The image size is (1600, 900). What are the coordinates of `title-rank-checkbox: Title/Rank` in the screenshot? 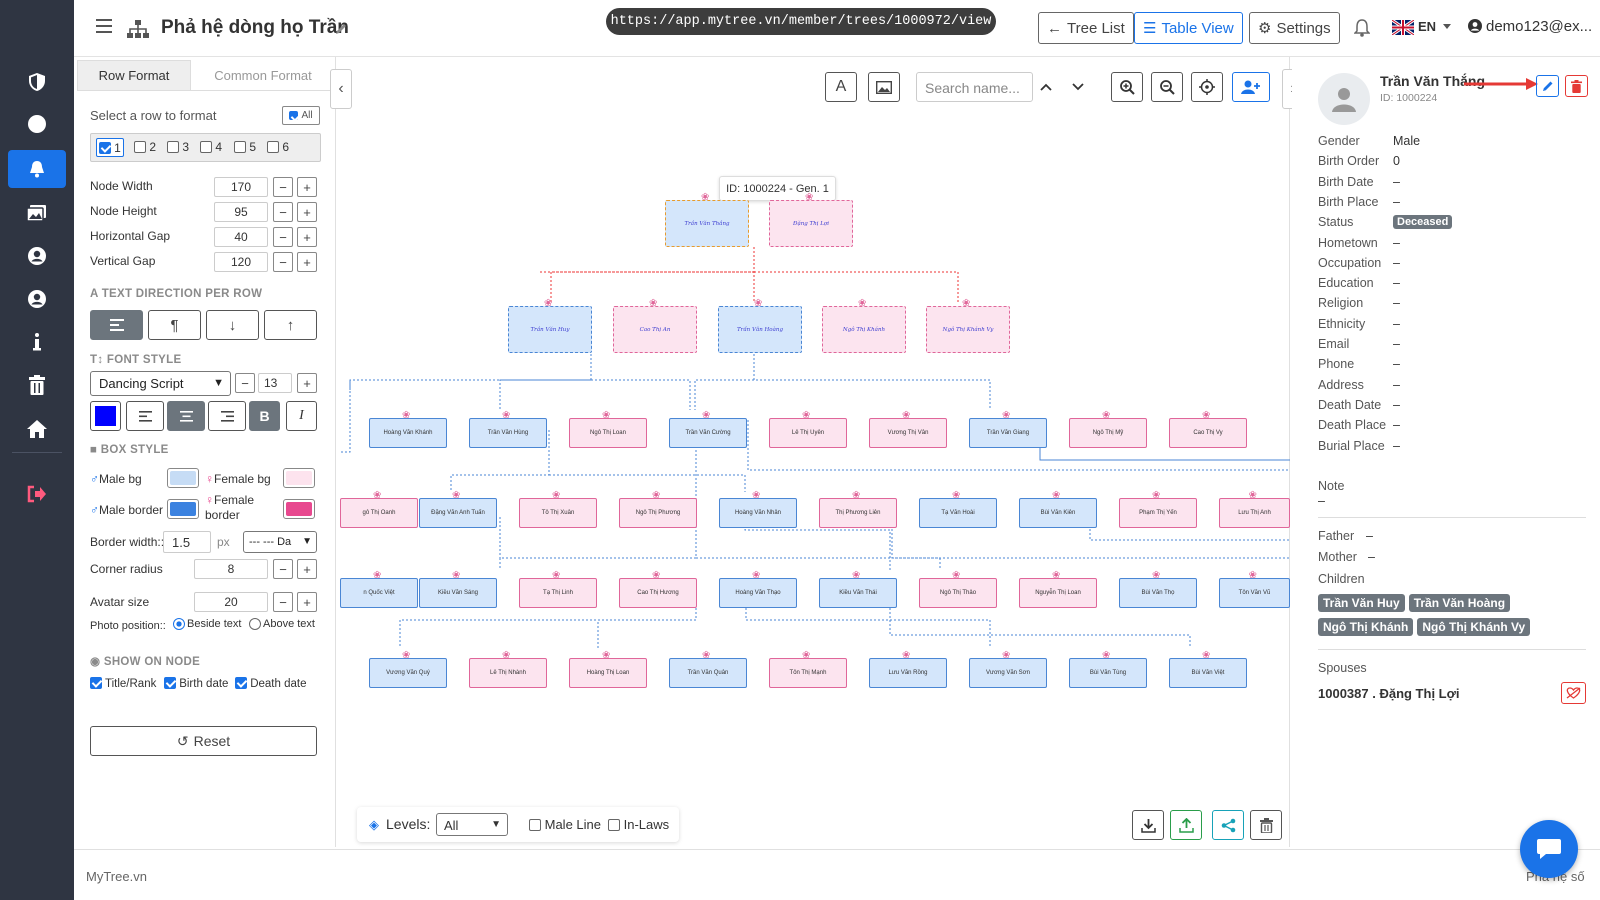 It's located at (123, 683).